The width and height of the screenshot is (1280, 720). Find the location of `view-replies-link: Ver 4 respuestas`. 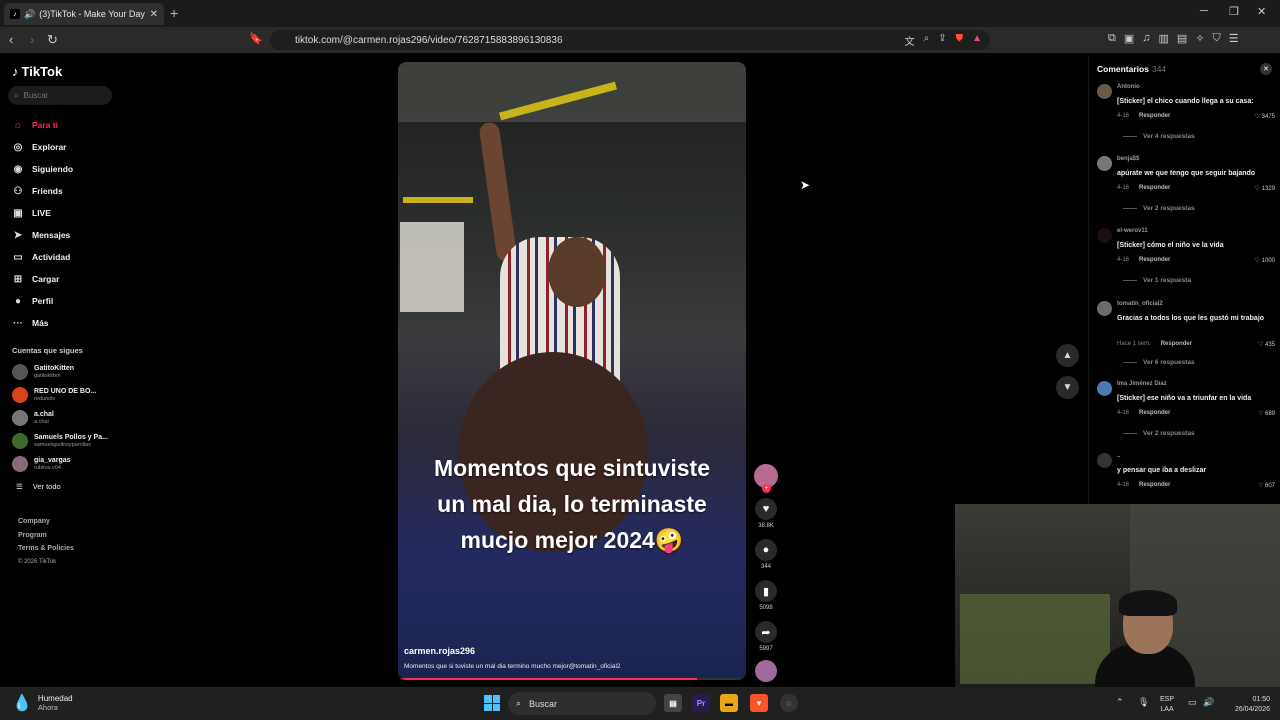

view-replies-link: Ver 4 respuestas is located at coordinates (1159, 136).